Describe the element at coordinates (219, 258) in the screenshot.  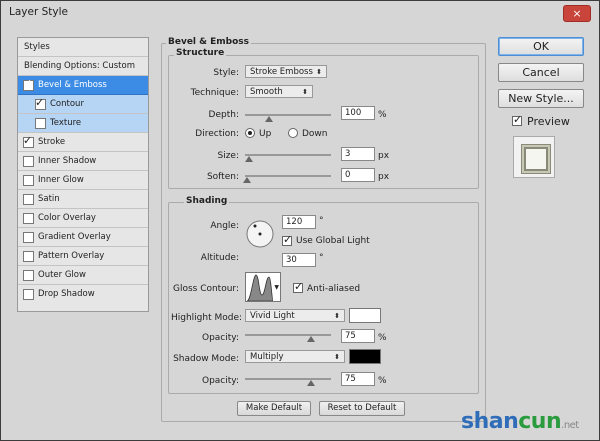
I see `altitude-label: Altitude:` at that location.